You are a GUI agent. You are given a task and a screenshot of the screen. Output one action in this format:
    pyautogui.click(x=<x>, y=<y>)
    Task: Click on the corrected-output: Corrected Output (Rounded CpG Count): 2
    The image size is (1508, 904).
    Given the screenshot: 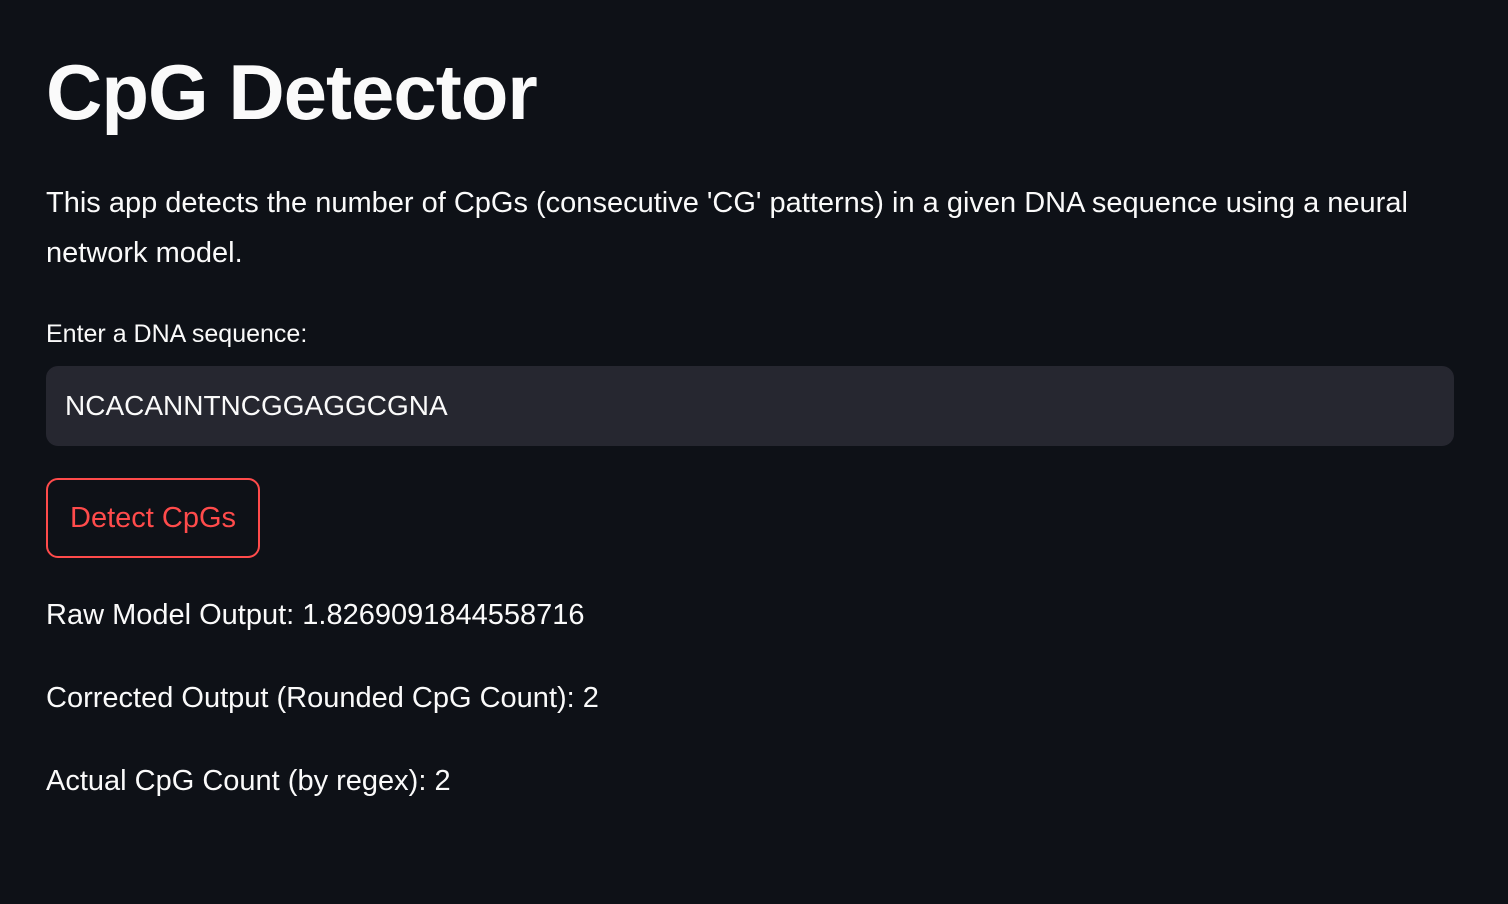 What is the action you would take?
    pyautogui.click(x=322, y=698)
    